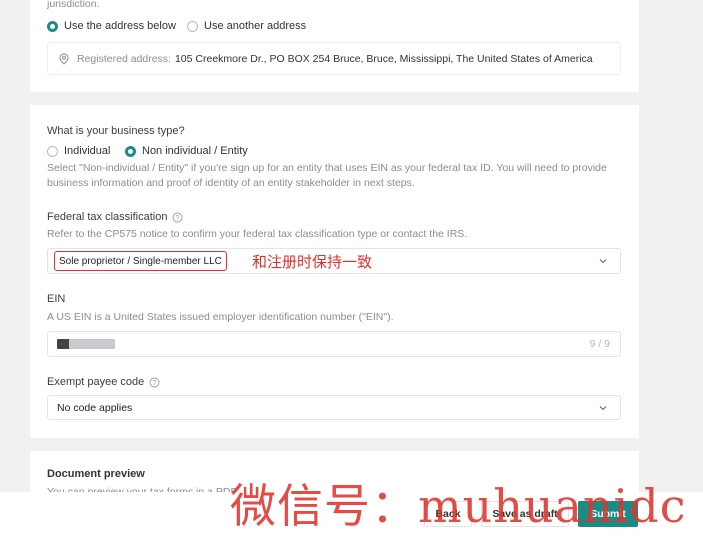 This screenshot has width=703, height=539. I want to click on ein-redacted-value, so click(86, 344).